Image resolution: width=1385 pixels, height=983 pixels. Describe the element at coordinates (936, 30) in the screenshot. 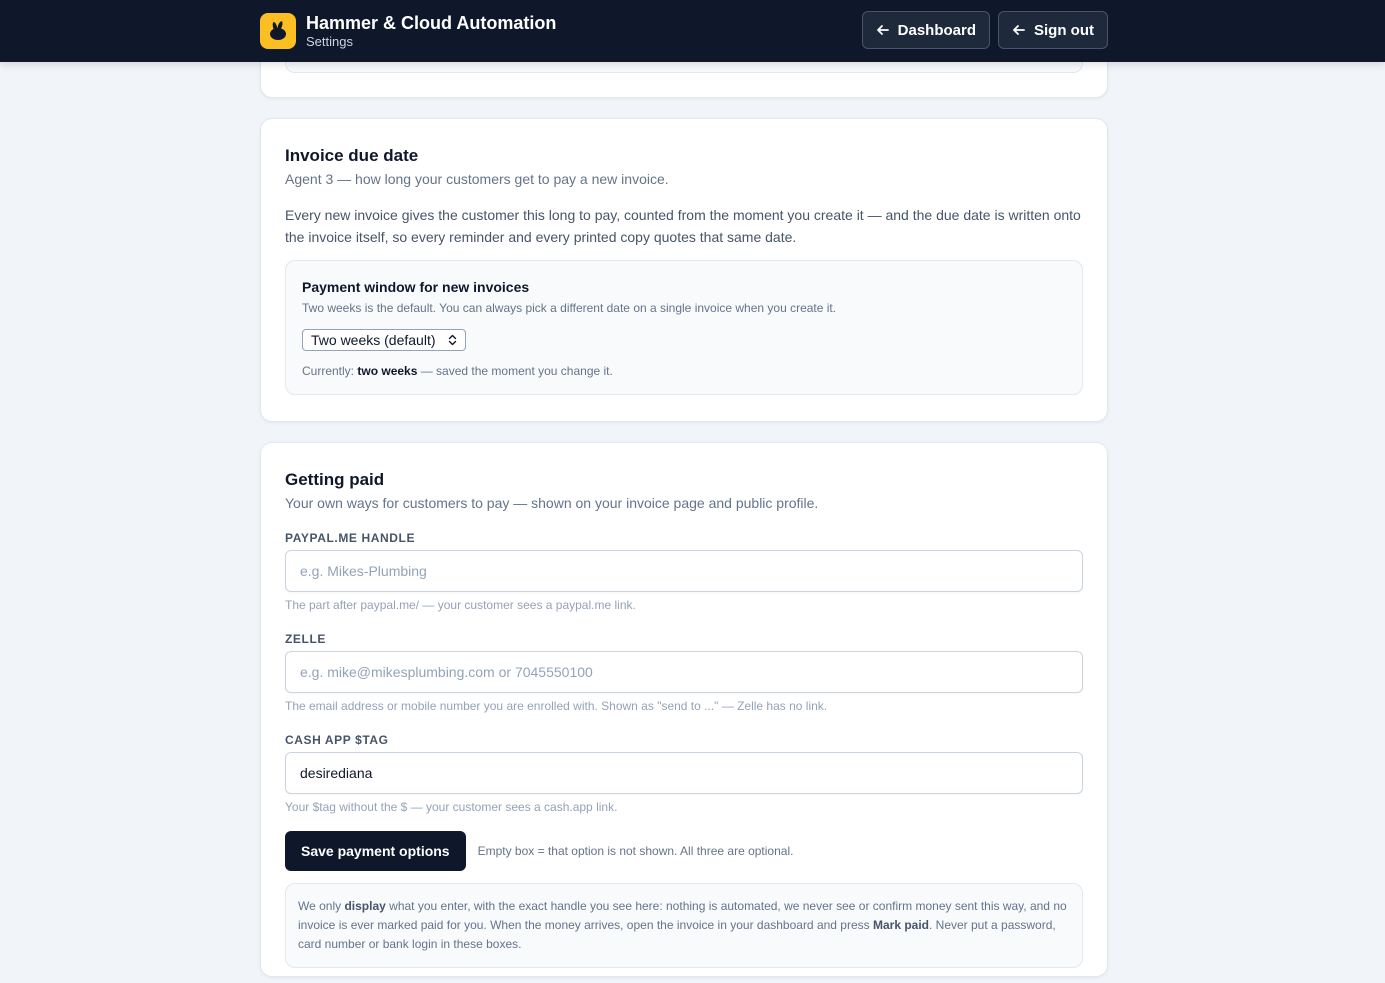

I see `dashboard-label: Dashboard` at that location.